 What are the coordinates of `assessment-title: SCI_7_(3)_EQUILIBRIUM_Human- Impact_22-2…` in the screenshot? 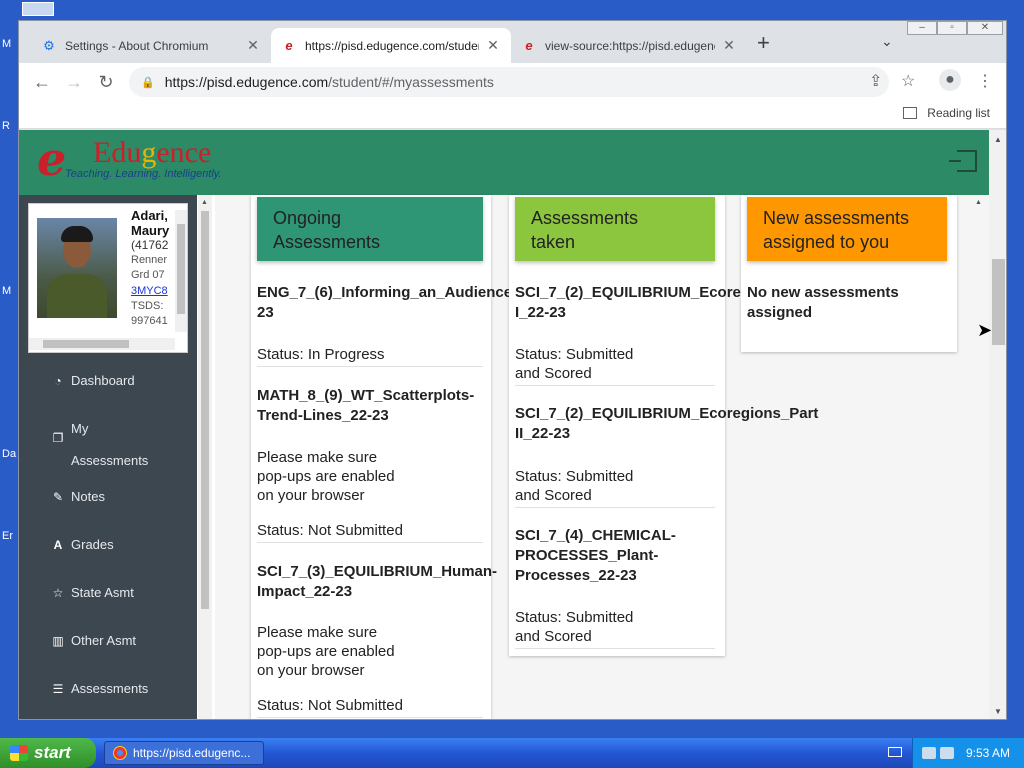 It's located at (377, 582).